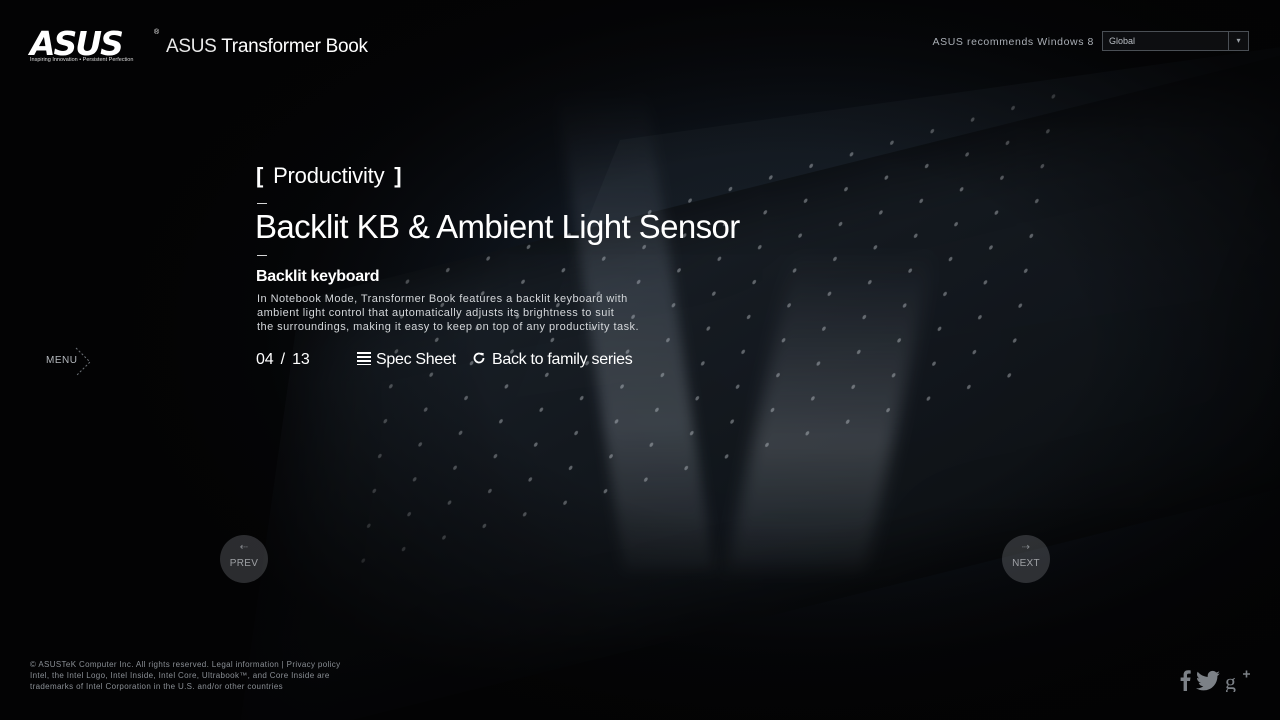 This screenshot has height=720, width=1280. Describe the element at coordinates (479, 358) in the screenshot. I see `refresh-icon` at that location.